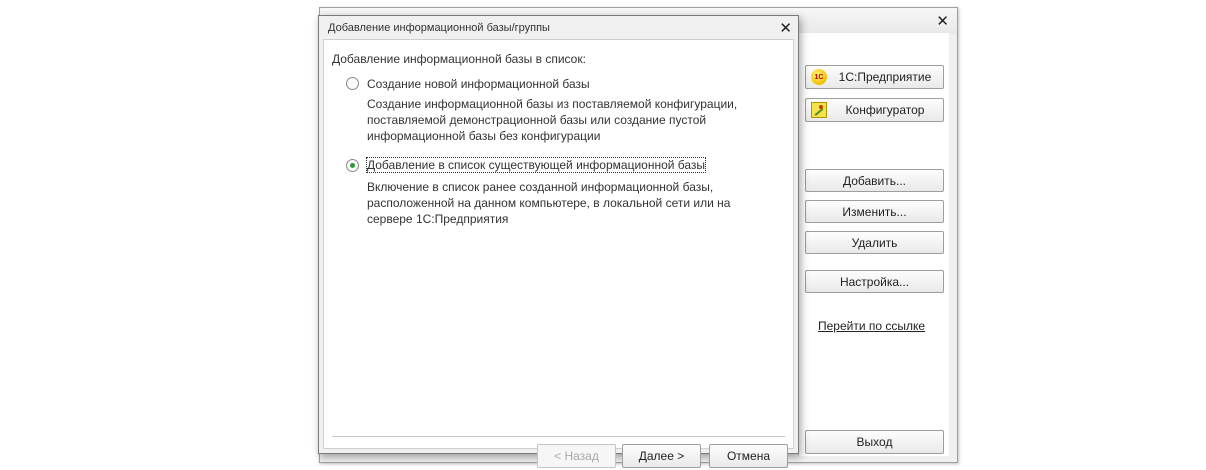  Describe the element at coordinates (478, 84) in the screenshot. I see `option-create-new-label: Создание новой информационной базы` at that location.